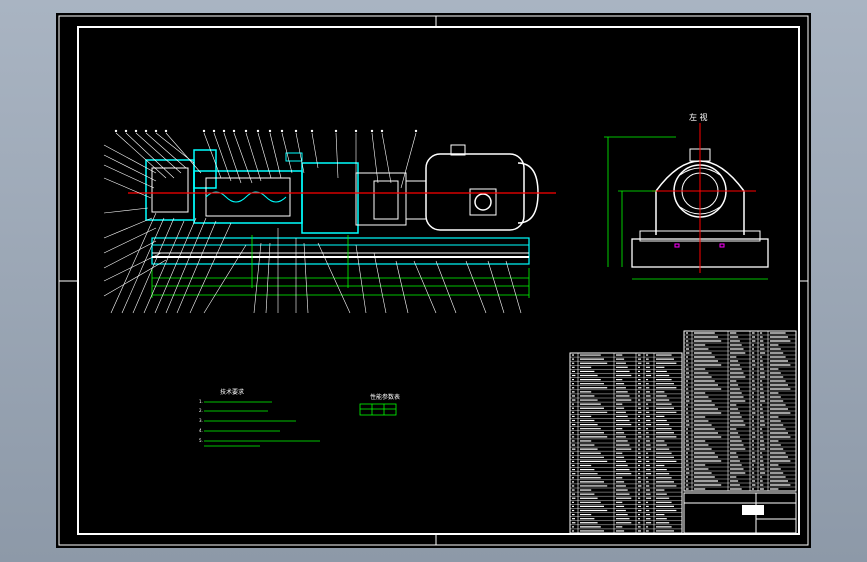  Describe the element at coordinates (686, 196) in the screenshot. I see `side-view: 左 视` at that location.